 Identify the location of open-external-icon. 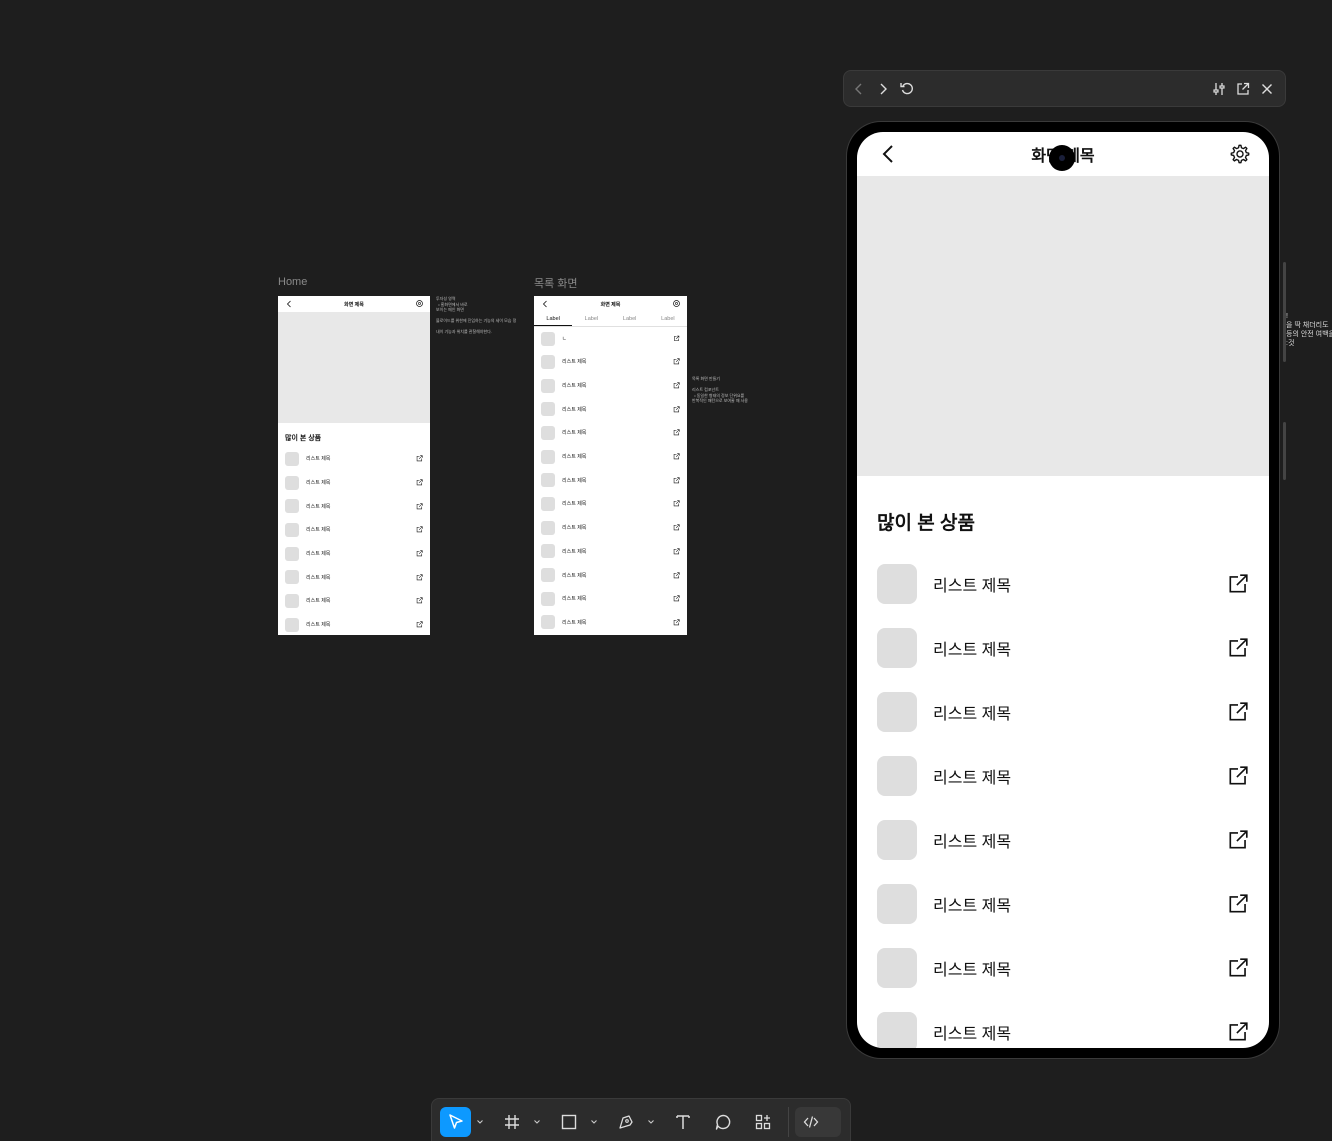
(1243, 89).